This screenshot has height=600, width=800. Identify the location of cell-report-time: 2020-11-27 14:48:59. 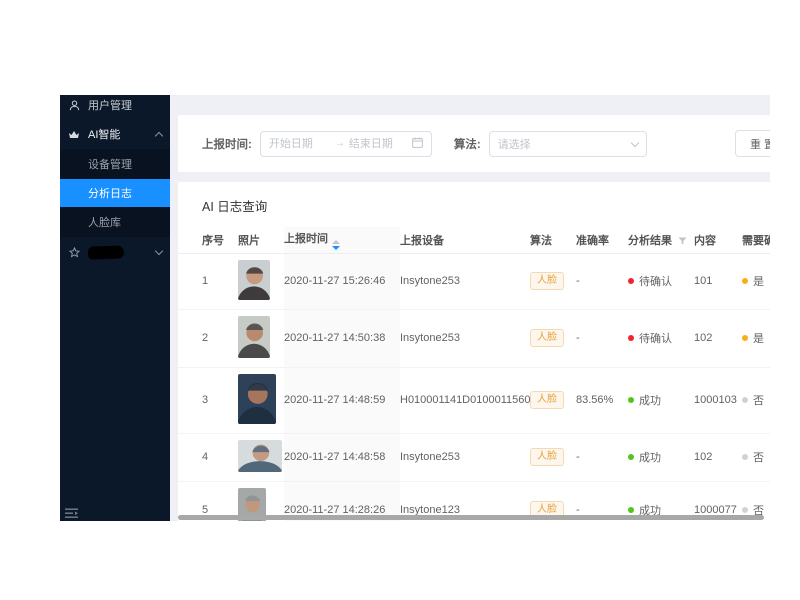
(342, 400).